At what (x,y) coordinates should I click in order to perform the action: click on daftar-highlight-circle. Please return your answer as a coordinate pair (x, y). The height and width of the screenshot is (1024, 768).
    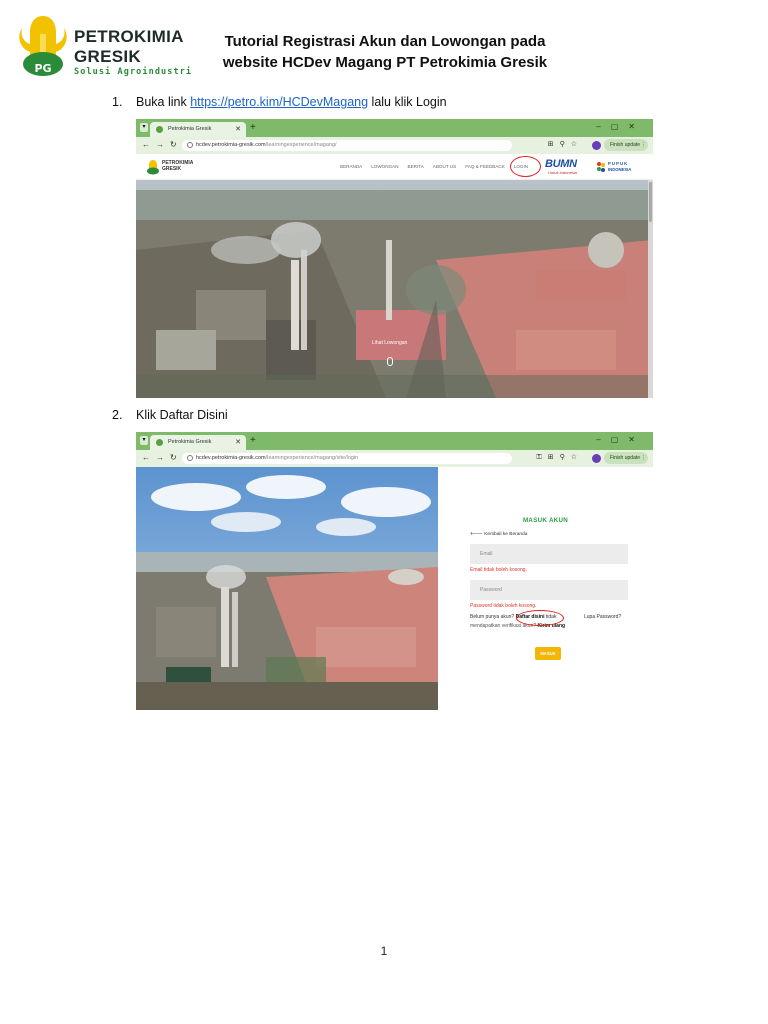
    Looking at the image, I should click on (540, 618).